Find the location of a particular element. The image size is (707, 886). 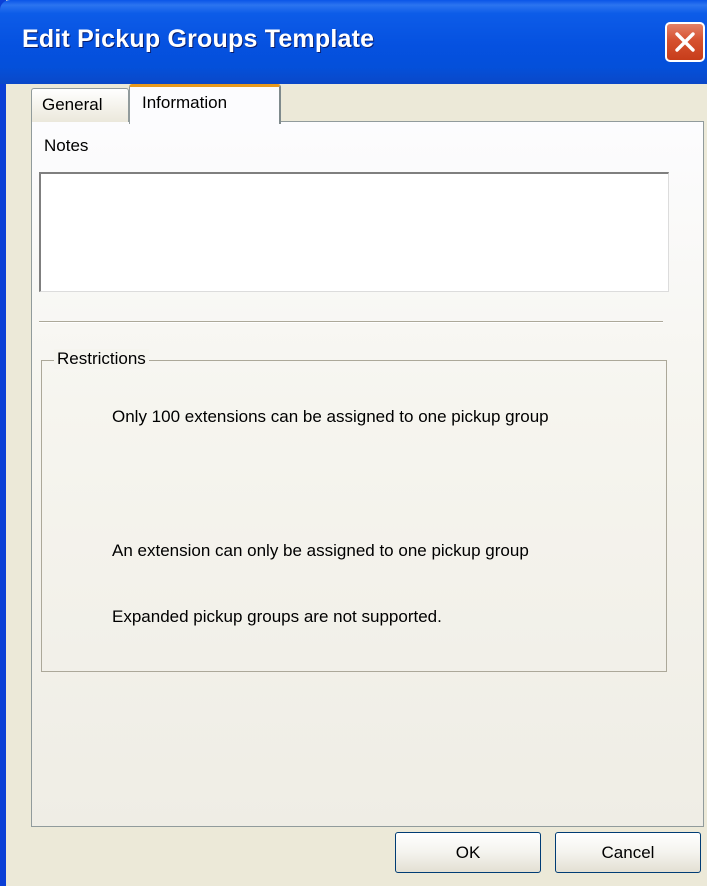

tab-general: General is located at coordinates (80, 105).